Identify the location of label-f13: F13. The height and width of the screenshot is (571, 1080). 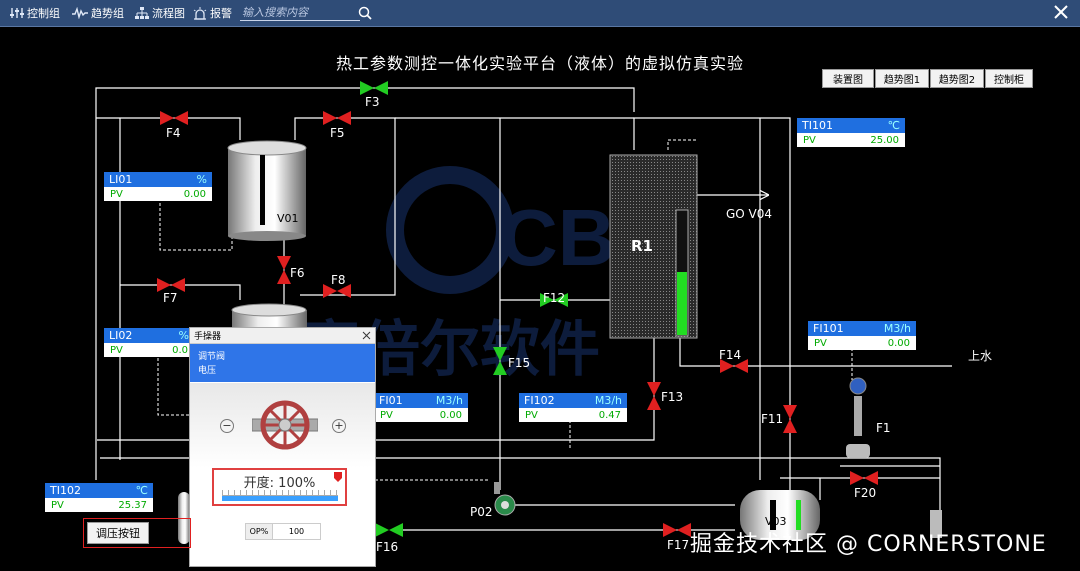
(672, 397).